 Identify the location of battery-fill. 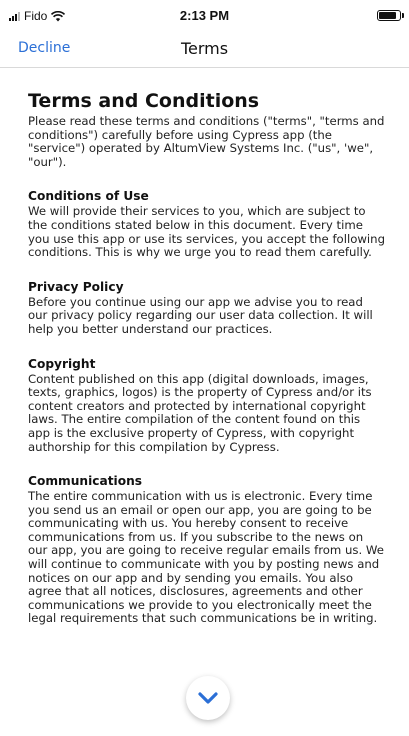
(388, 15).